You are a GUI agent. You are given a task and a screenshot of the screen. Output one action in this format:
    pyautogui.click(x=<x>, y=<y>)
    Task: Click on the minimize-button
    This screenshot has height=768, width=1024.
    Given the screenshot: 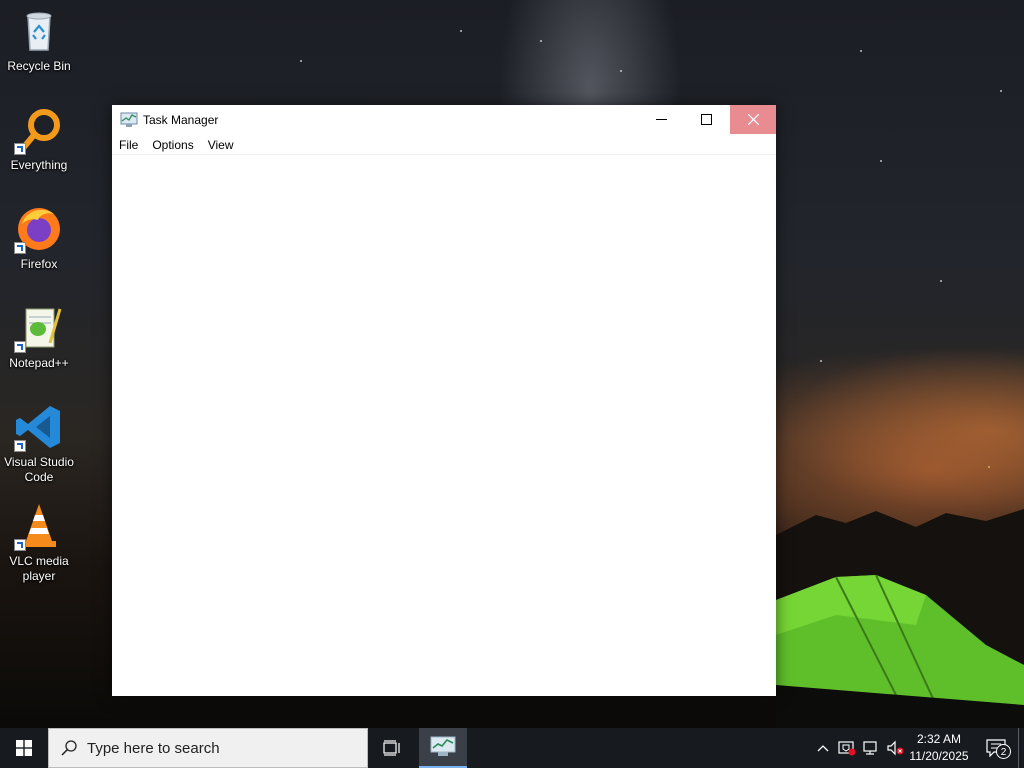 What is the action you would take?
    pyautogui.click(x=661, y=119)
    